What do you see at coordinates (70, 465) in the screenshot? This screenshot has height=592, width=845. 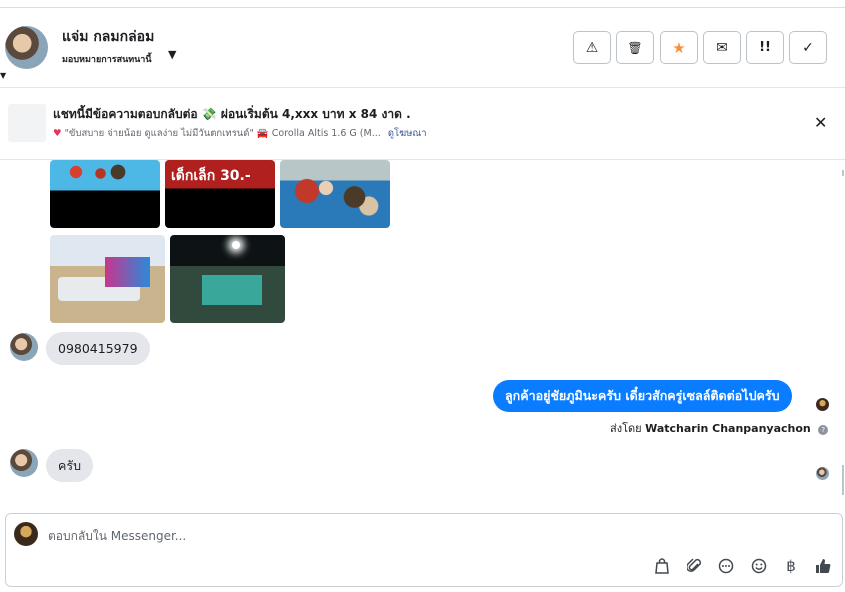 I see `incoming-message: ครับ` at bounding box center [70, 465].